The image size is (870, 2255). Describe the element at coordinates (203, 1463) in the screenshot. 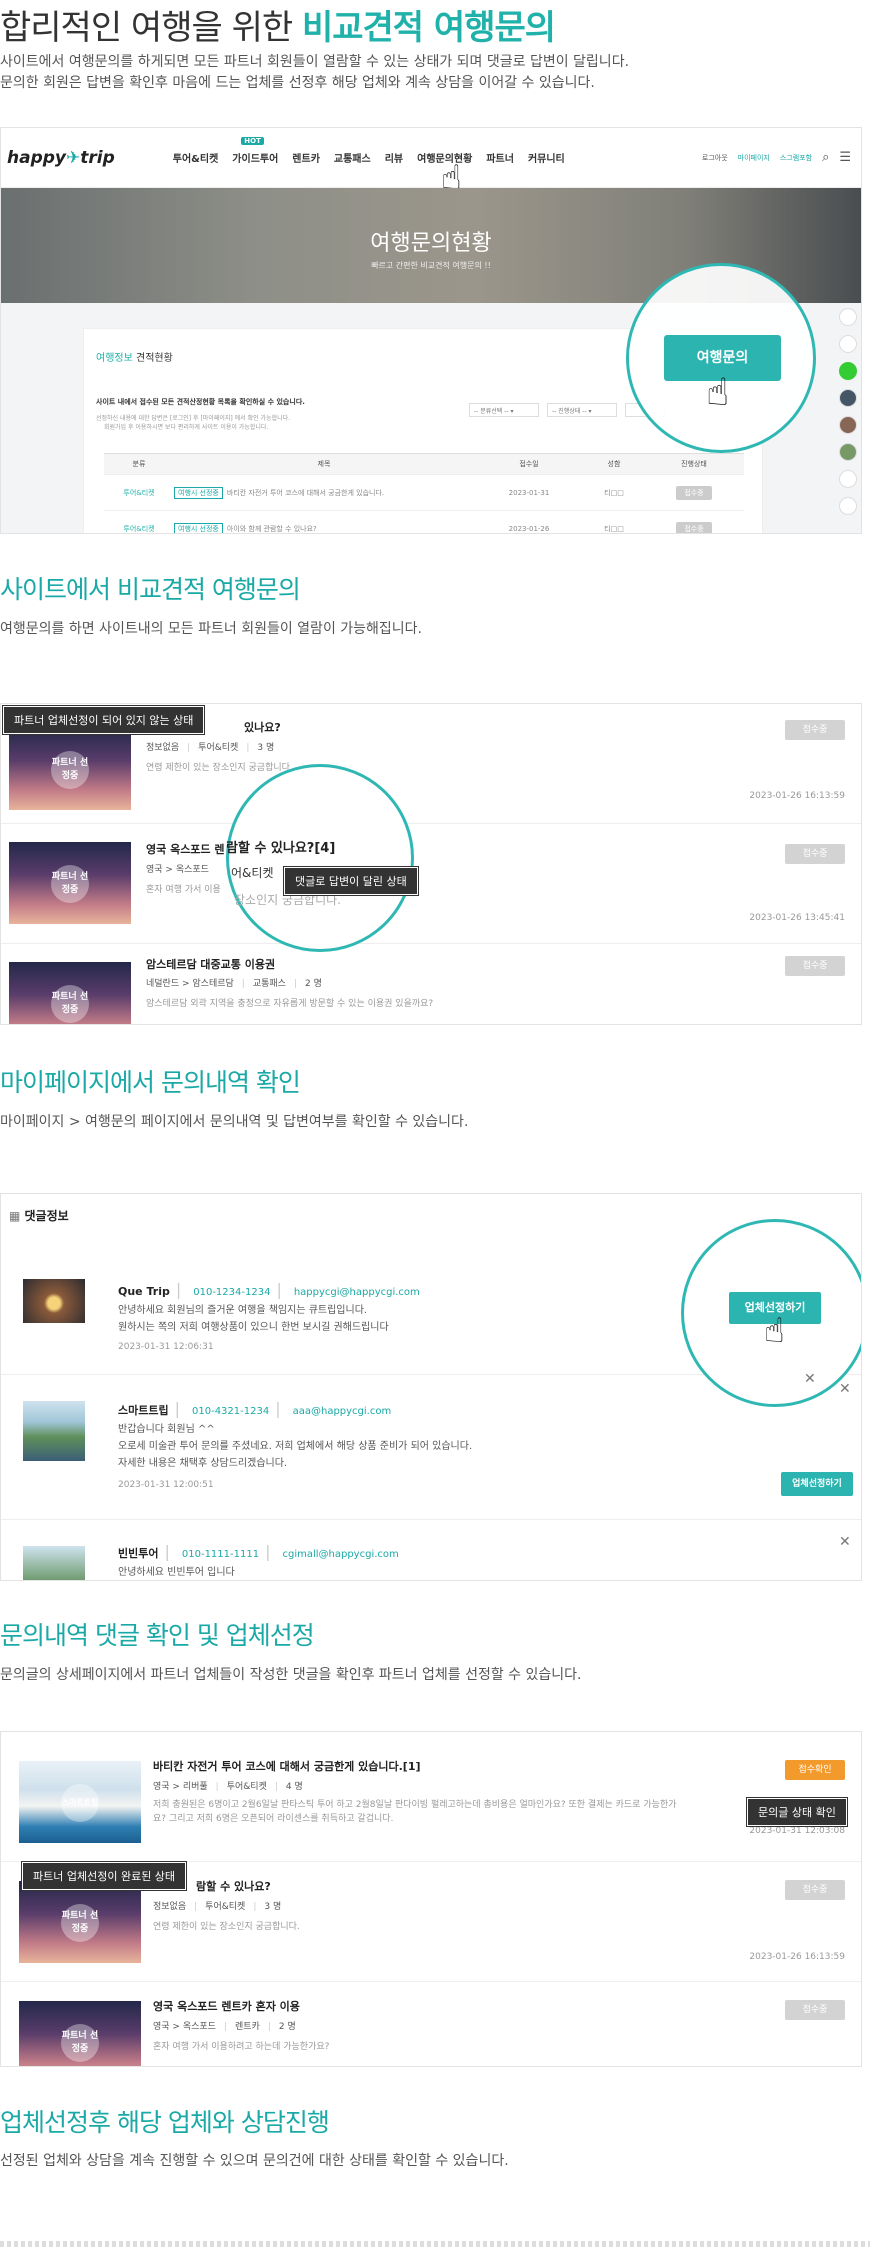

I see `comment-line: 자세한 내용은 채택후 상담드리겠습니다.` at that location.